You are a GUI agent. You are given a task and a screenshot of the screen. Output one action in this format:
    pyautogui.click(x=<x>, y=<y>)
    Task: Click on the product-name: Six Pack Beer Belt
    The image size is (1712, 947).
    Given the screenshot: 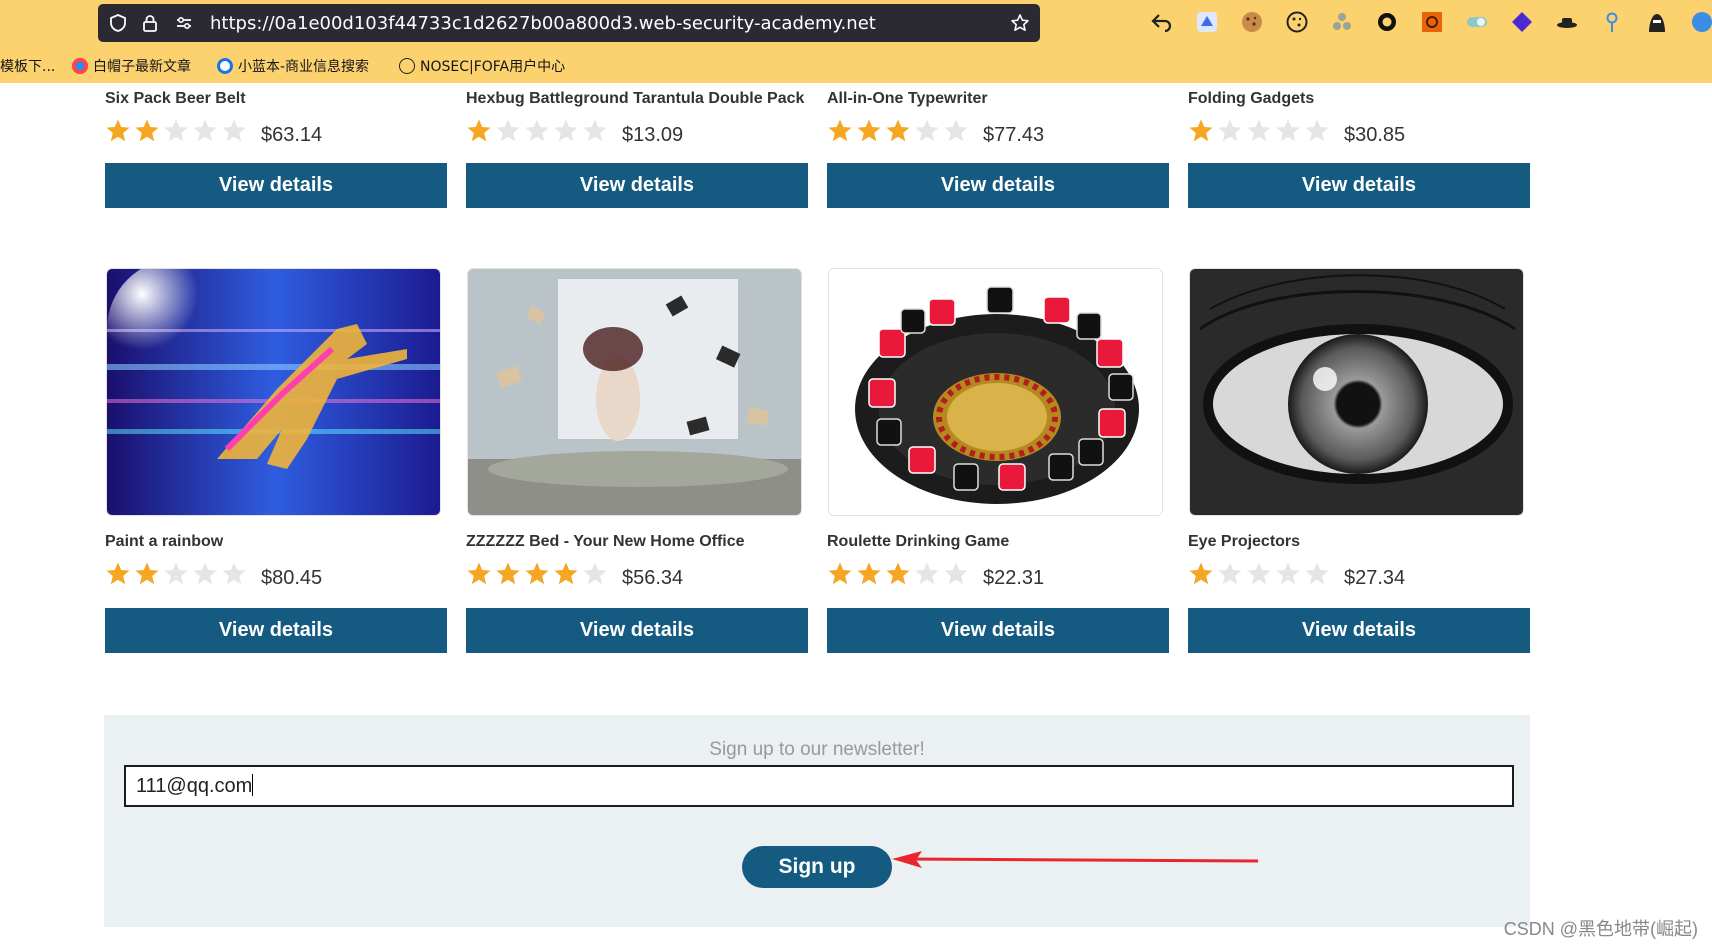 What is the action you would take?
    pyautogui.click(x=175, y=98)
    